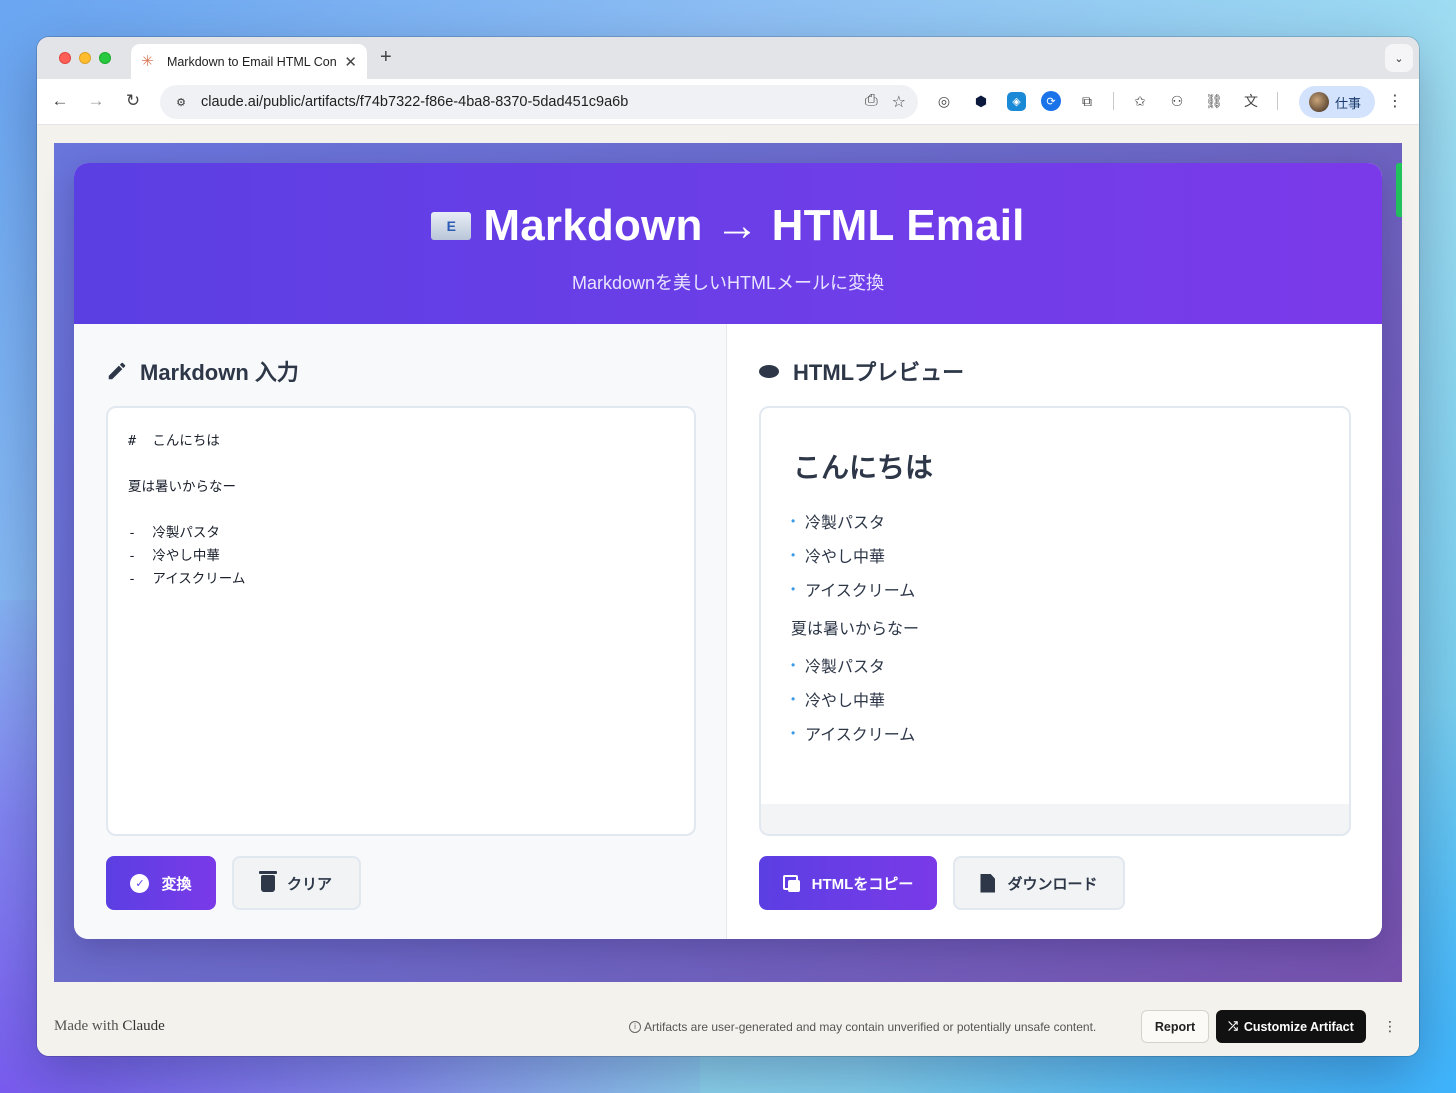 The image size is (1456, 1093). Describe the element at coordinates (1177, 101) in the screenshot. I see `incognito-icon: ⚇` at that location.